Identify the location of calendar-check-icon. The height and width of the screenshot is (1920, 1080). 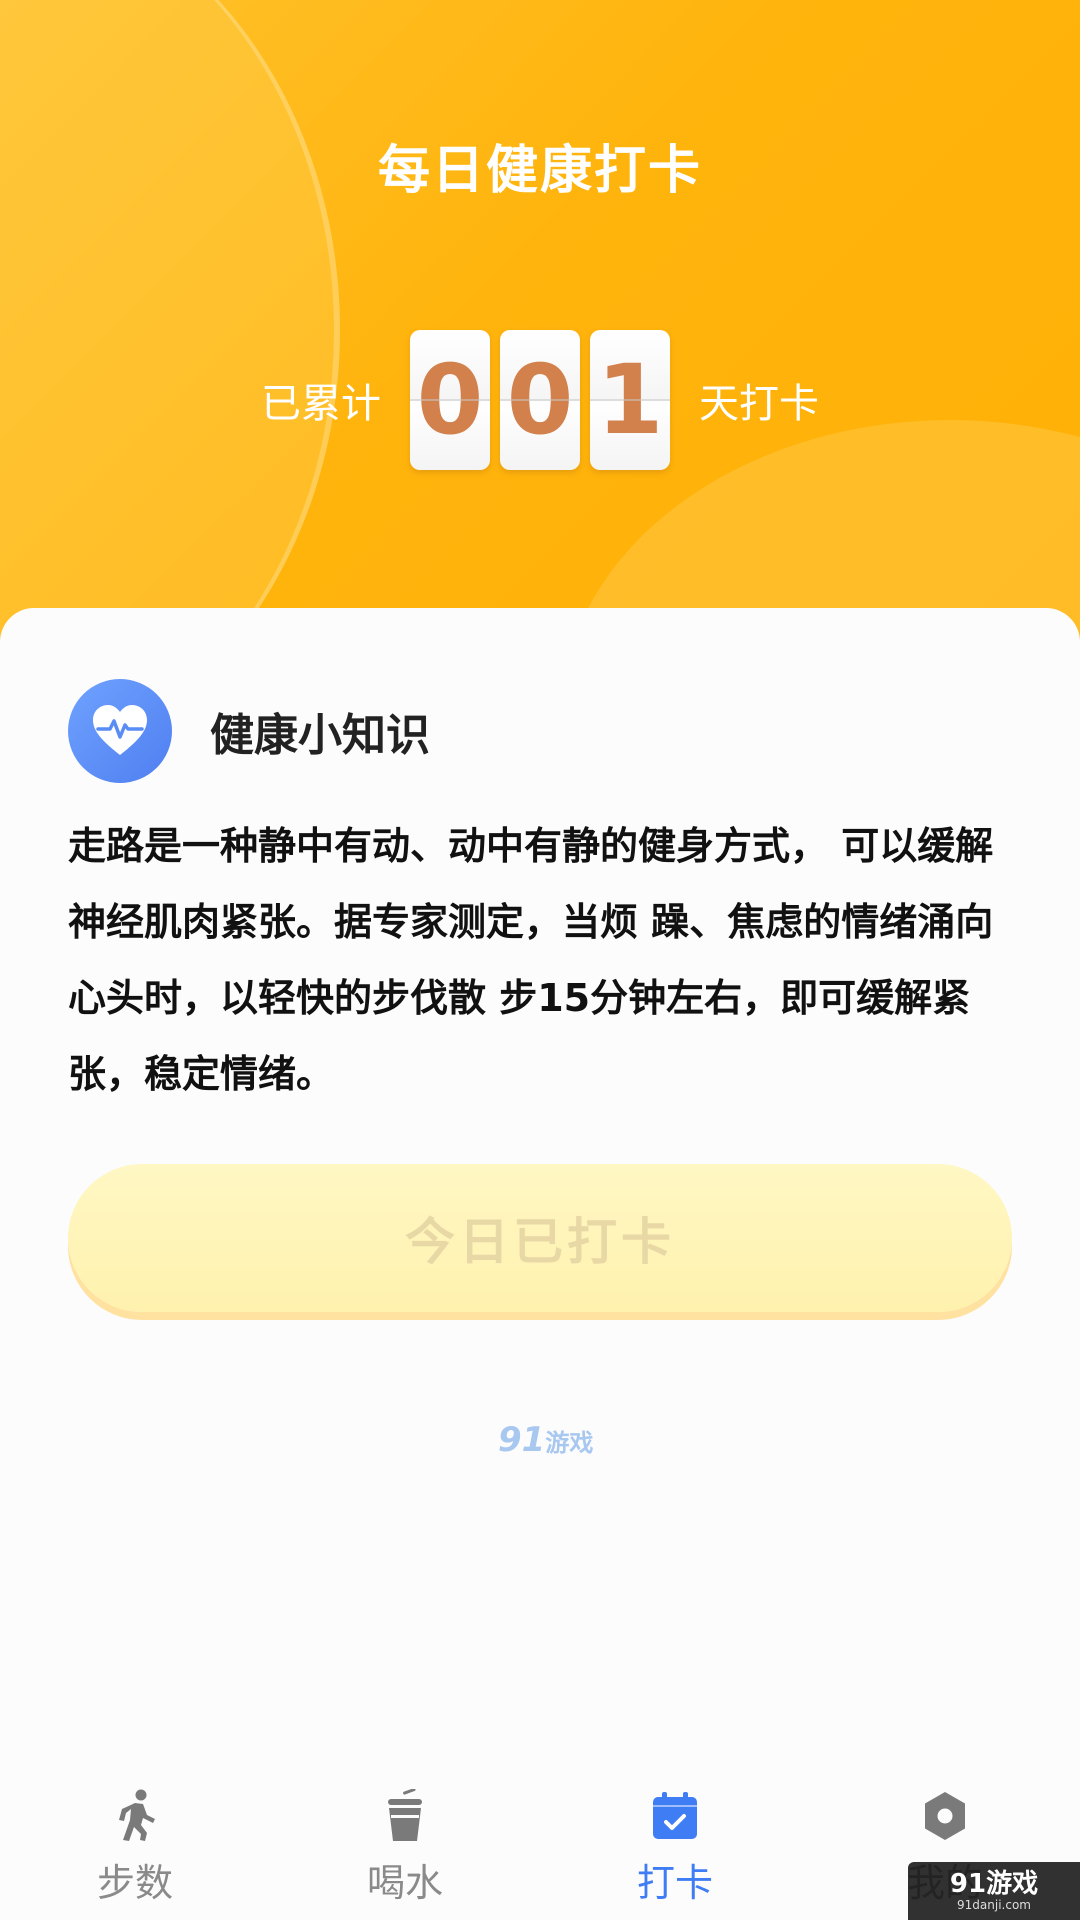
(675, 1816).